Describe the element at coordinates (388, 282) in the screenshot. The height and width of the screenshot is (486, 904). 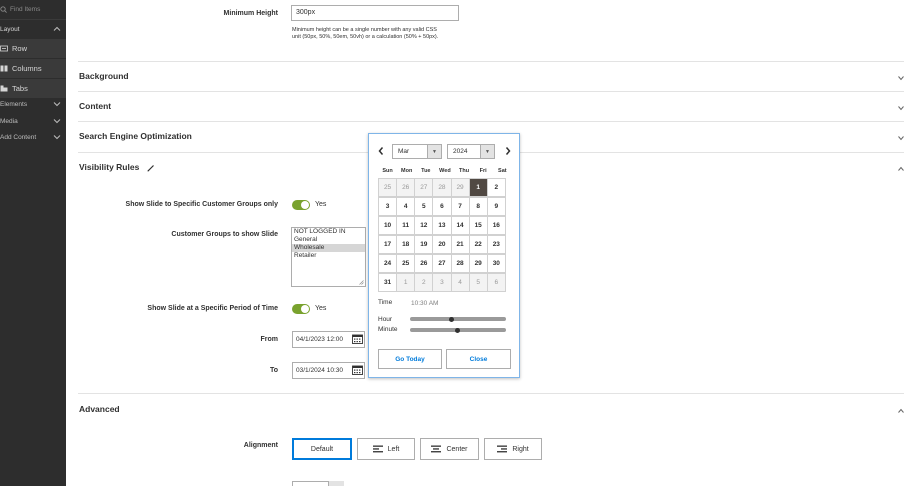
I see `calendar-day: 31` at that location.